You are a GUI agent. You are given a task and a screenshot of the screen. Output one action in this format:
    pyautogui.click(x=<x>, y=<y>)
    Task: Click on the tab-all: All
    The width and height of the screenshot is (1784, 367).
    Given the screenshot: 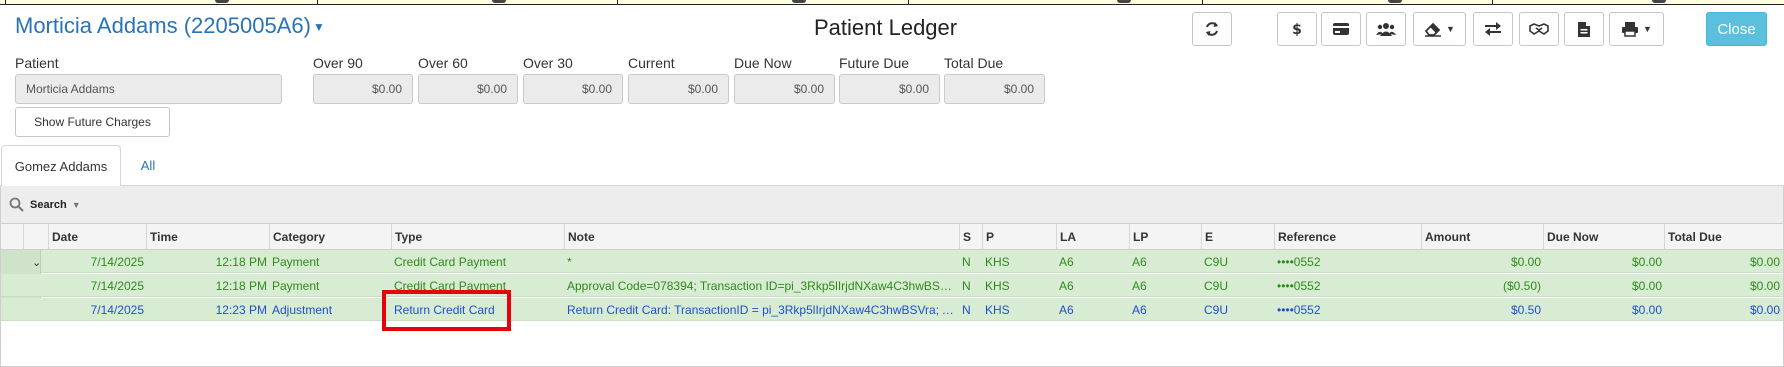 What is the action you would take?
    pyautogui.click(x=148, y=165)
    